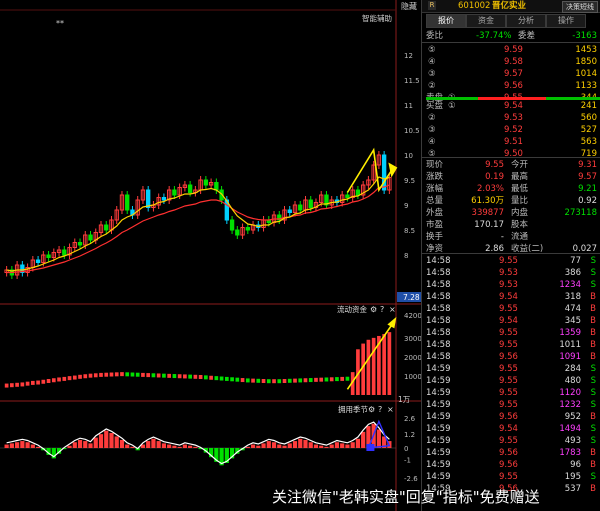 The width and height of the screenshot is (600, 511). I want to click on tick-row: 14:59 9.54 1494 S, so click(511, 429).